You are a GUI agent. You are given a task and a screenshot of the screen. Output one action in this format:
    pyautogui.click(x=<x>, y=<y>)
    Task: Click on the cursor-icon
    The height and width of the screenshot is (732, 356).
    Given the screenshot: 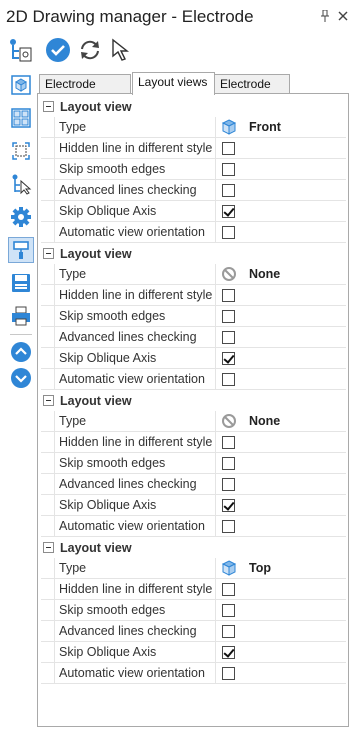 What is the action you would take?
    pyautogui.click(x=122, y=50)
    